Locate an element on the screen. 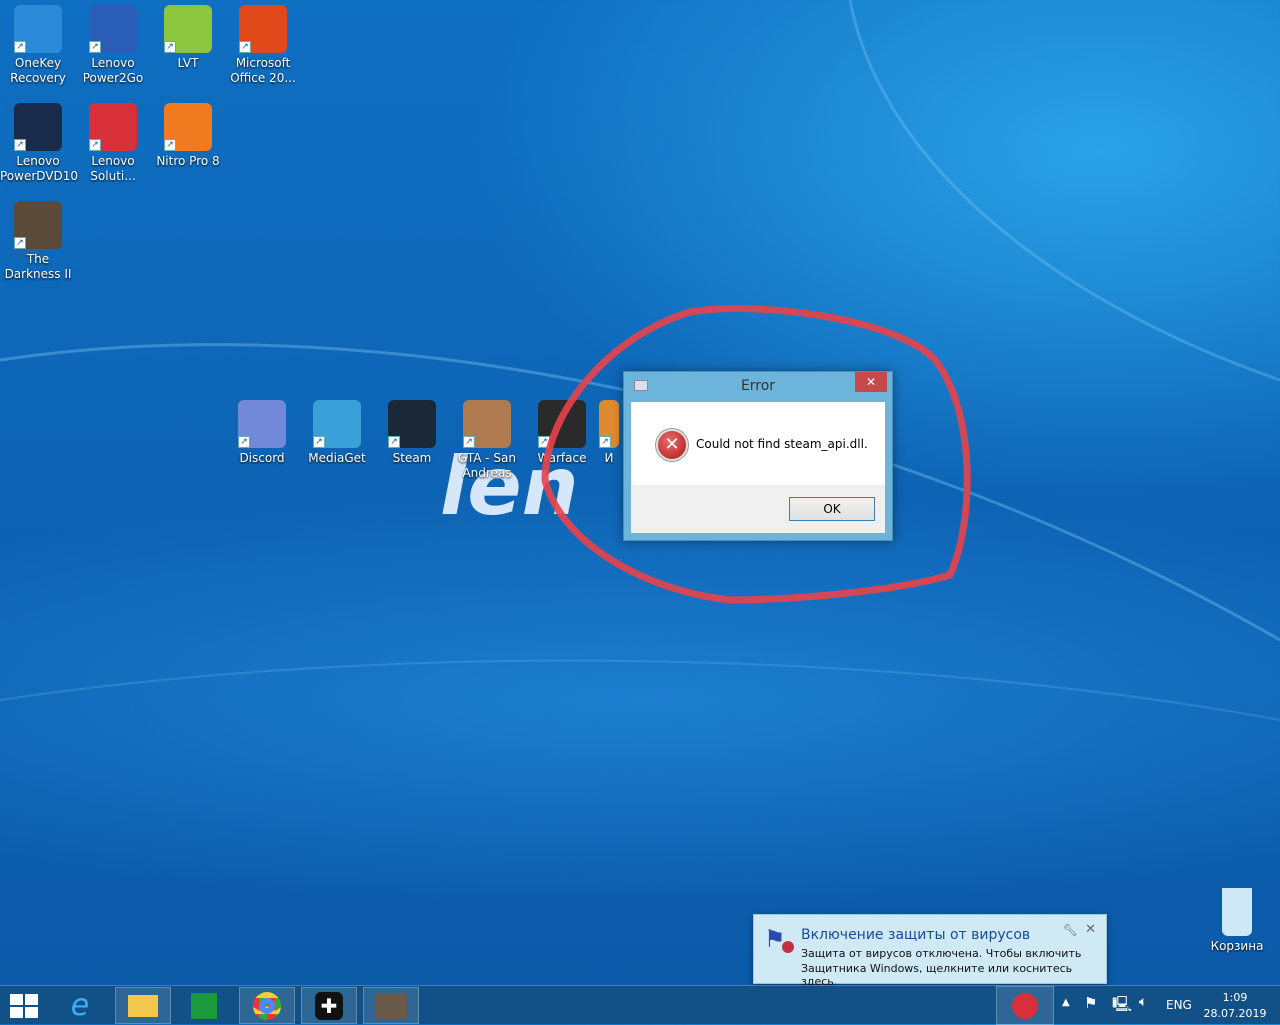  error-message: Could not find steam_api.dll. is located at coordinates (782, 444).